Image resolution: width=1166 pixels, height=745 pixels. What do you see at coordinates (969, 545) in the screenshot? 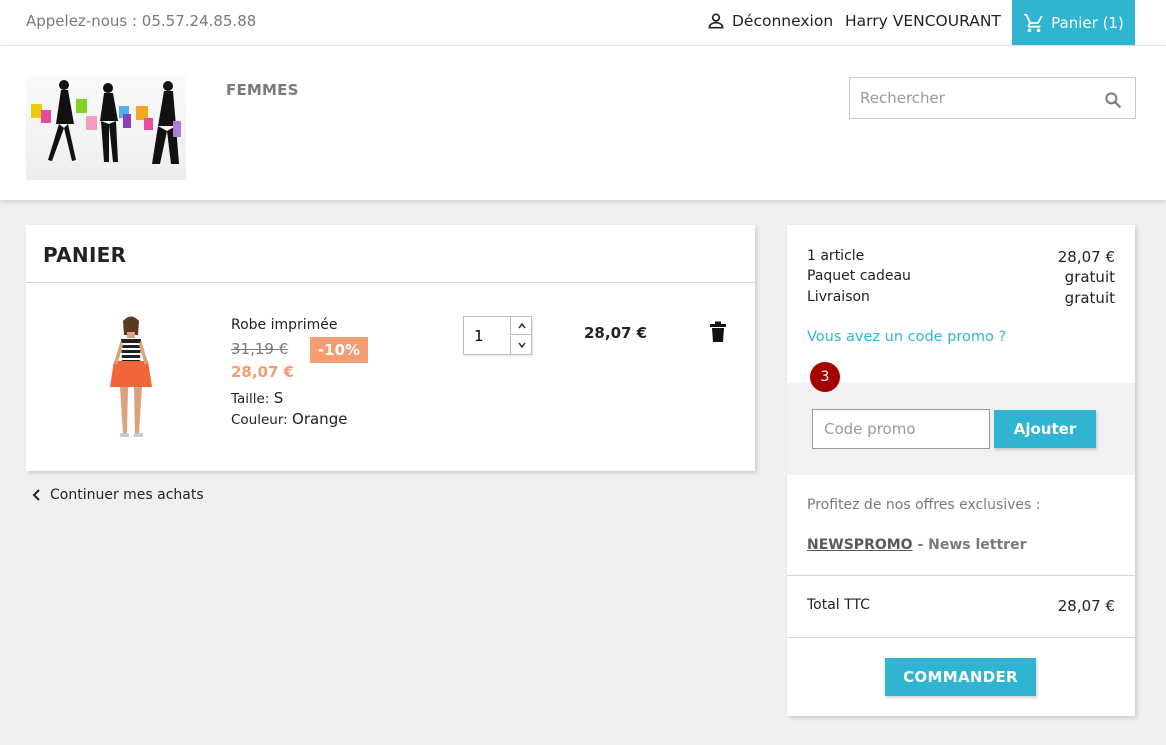
I see `offer-description: - News lettrer` at bounding box center [969, 545].